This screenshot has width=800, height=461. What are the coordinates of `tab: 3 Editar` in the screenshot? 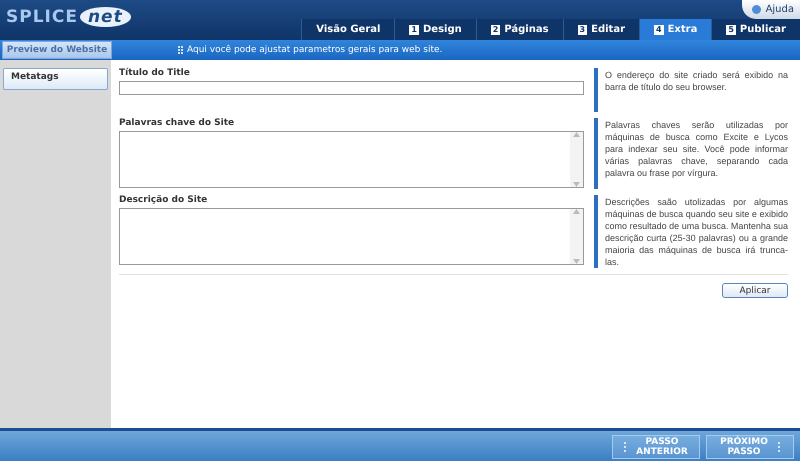 It's located at (601, 29).